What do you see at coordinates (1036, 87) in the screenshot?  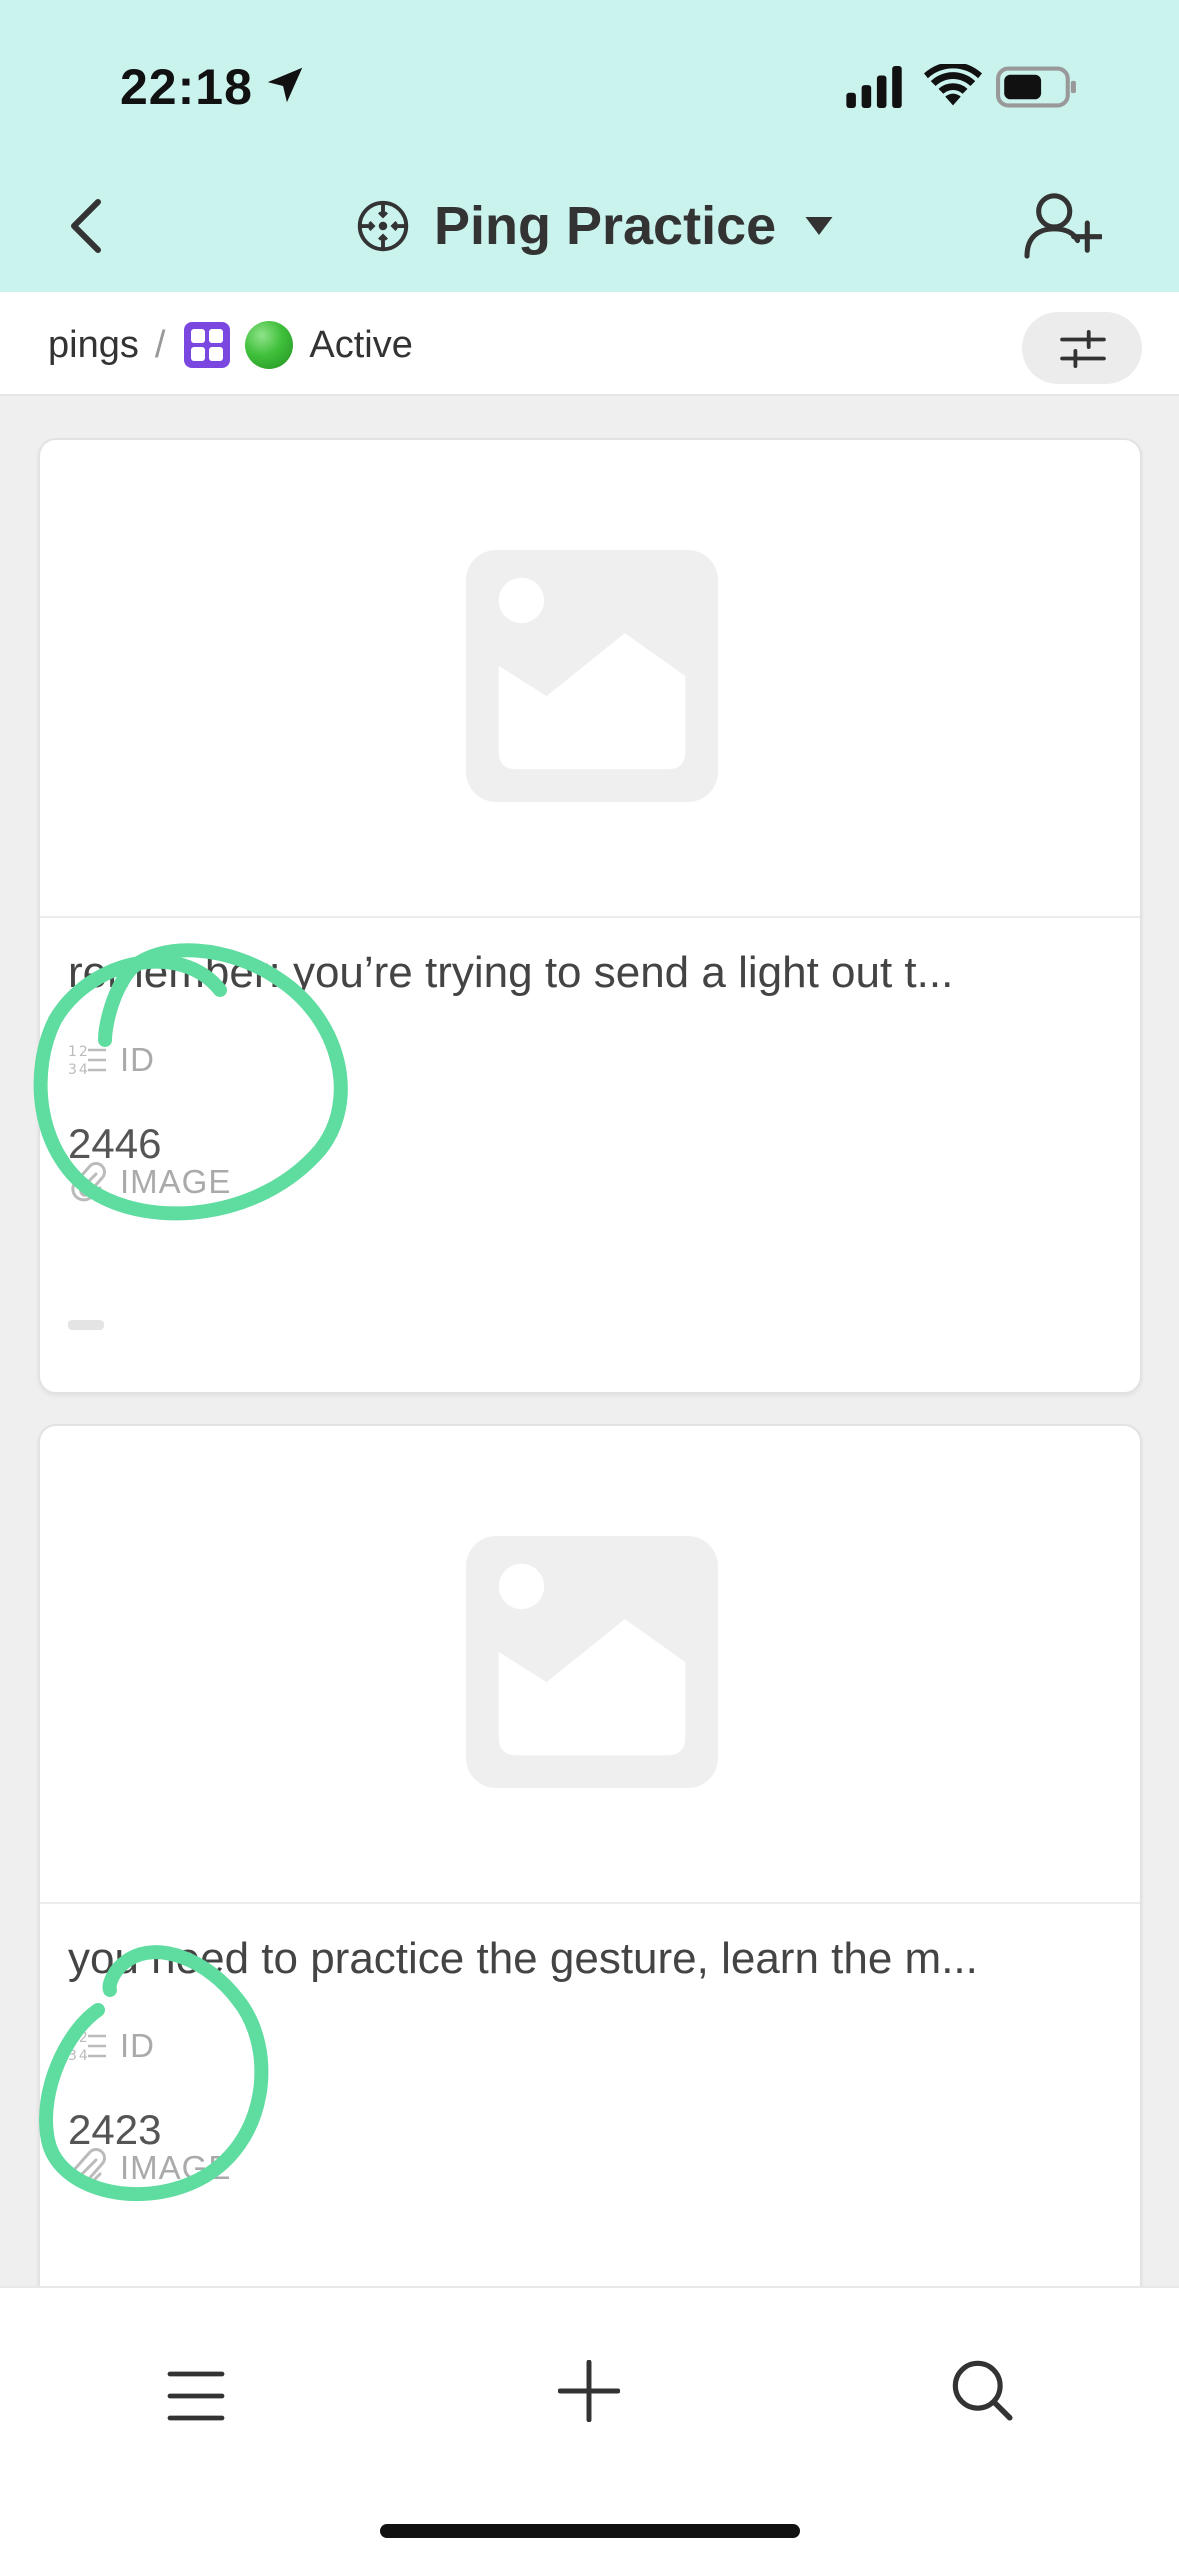 I see `battery-icon` at bounding box center [1036, 87].